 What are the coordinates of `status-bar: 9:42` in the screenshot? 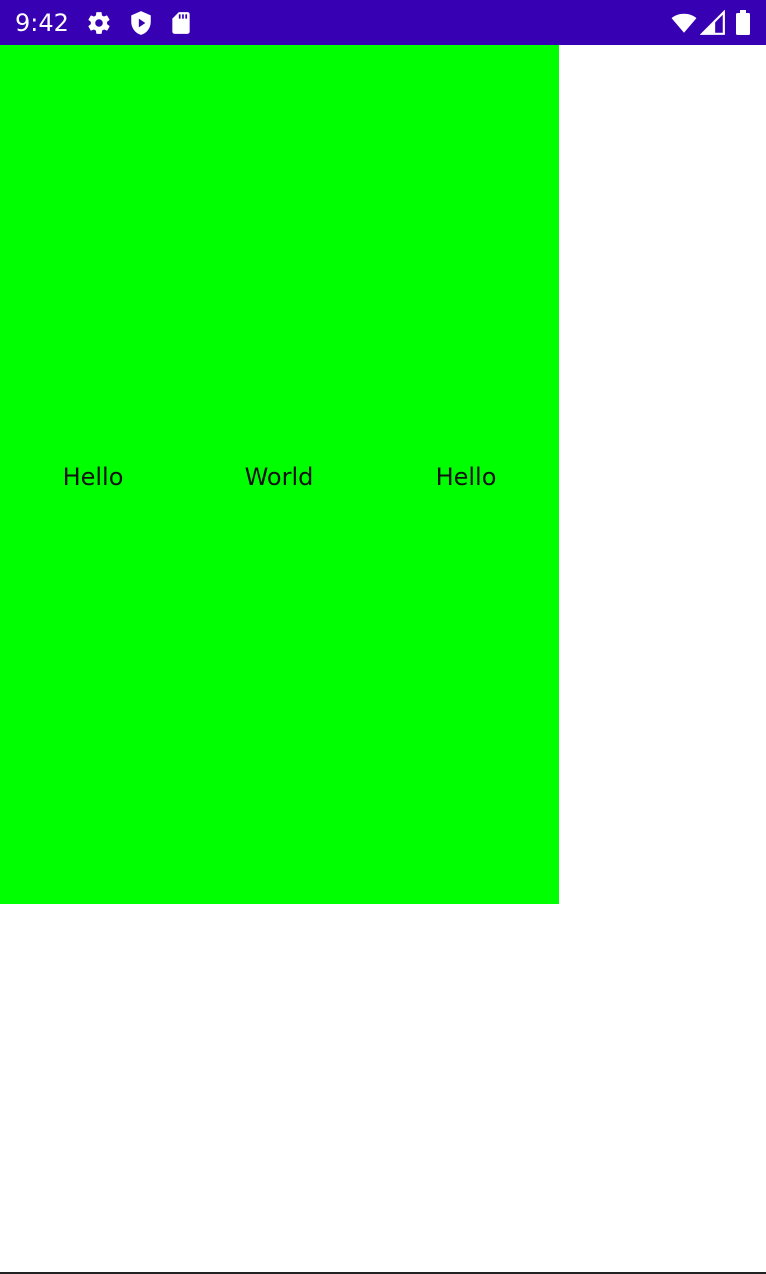 It's located at (383, 22).